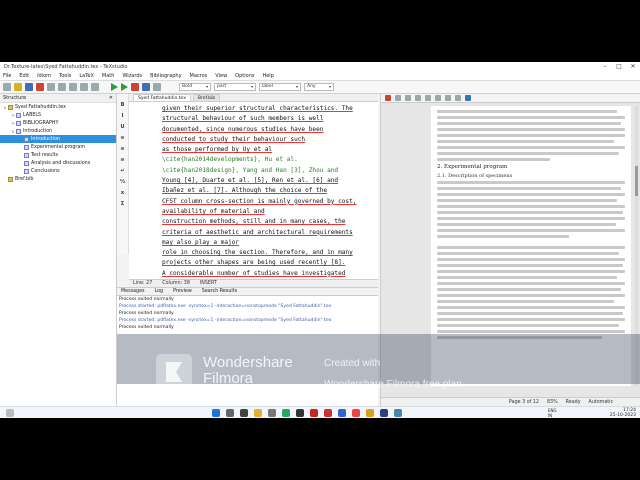 This screenshot has height=480, width=640. What do you see at coordinates (286, 413) in the screenshot?
I see `whatsapp-icon` at bounding box center [286, 413].